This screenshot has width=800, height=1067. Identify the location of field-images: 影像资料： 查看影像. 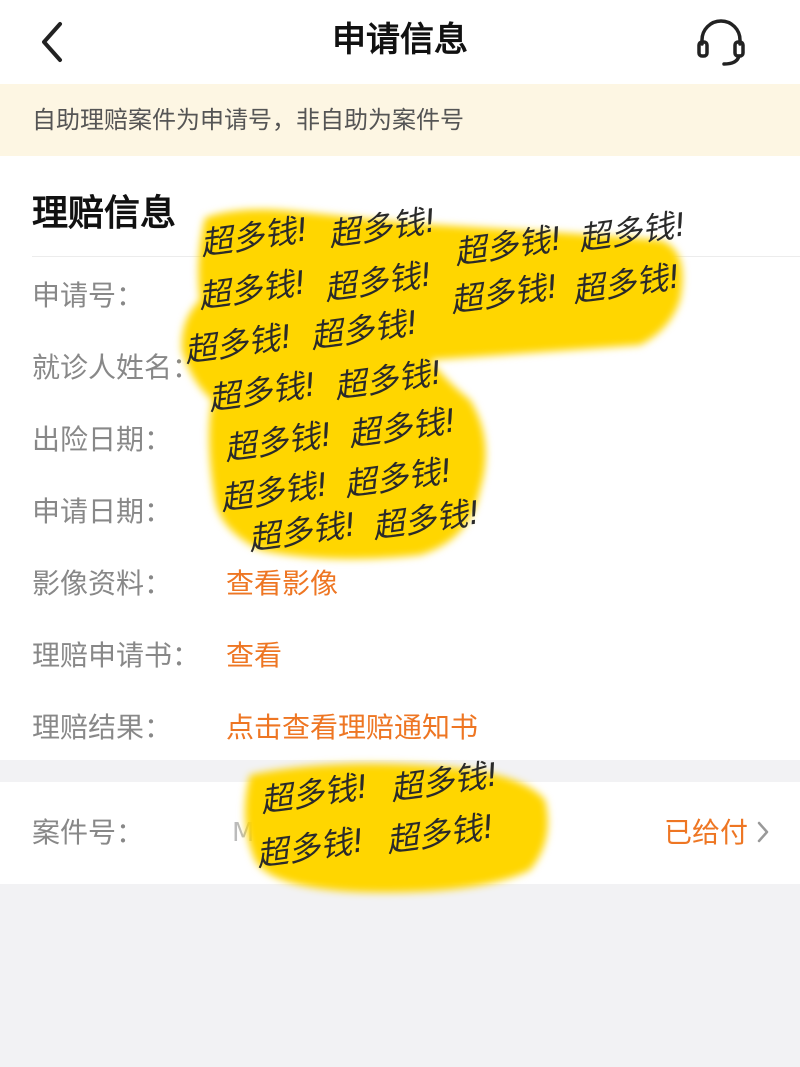
(400, 584).